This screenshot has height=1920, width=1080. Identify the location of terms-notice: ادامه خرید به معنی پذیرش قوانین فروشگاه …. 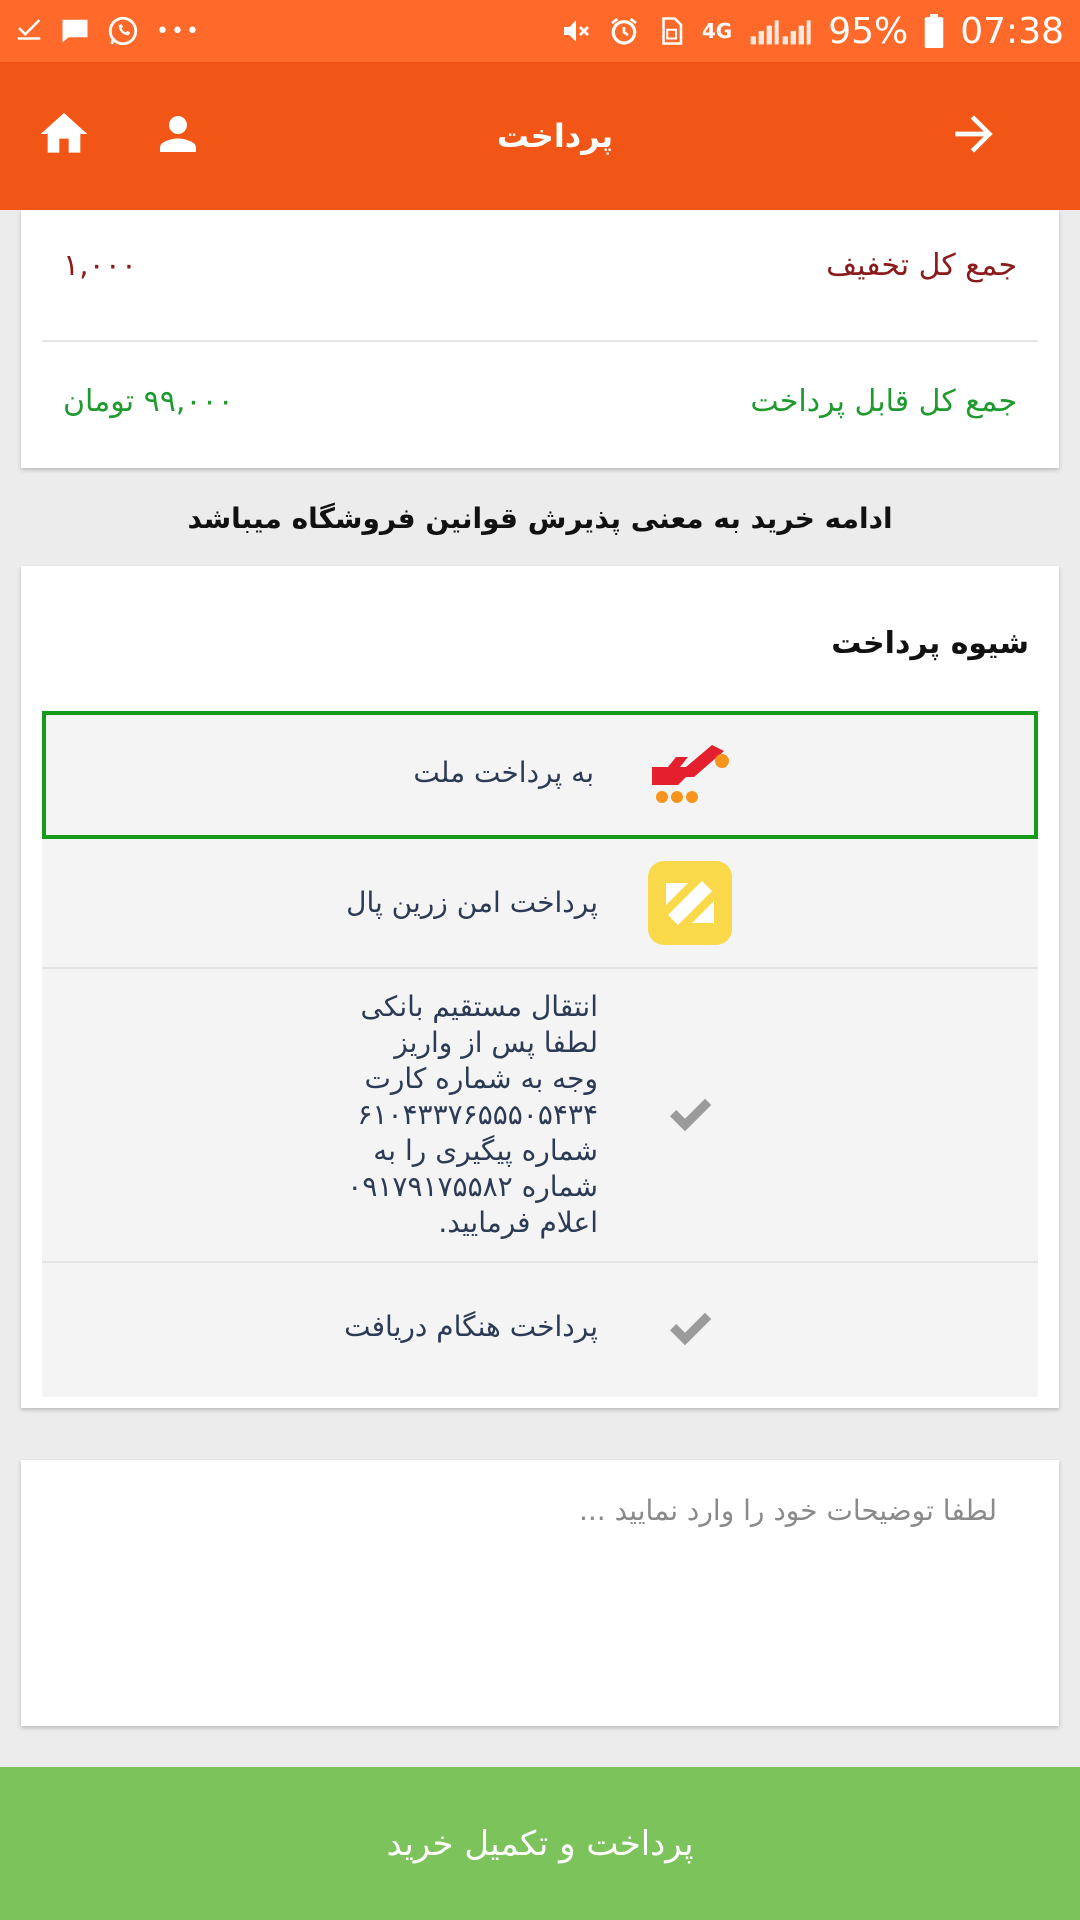
(540, 518).